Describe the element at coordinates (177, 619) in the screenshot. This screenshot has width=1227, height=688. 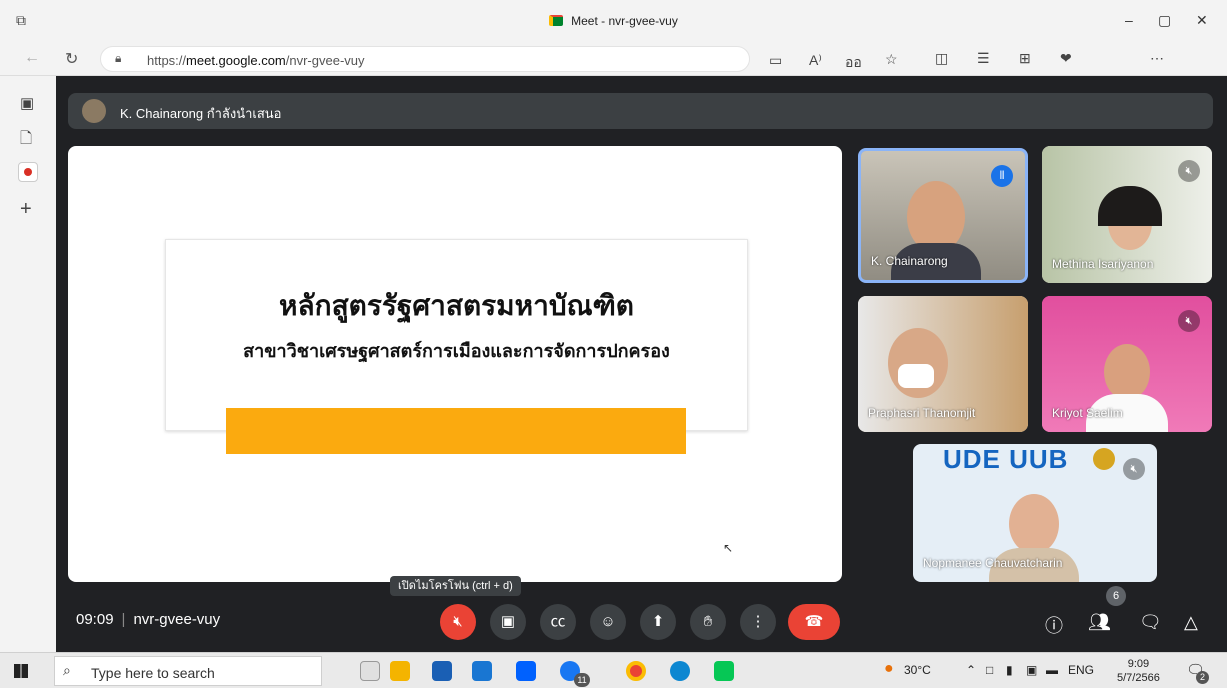
I see `meeting-code: nvr-gvee-vuy` at that location.